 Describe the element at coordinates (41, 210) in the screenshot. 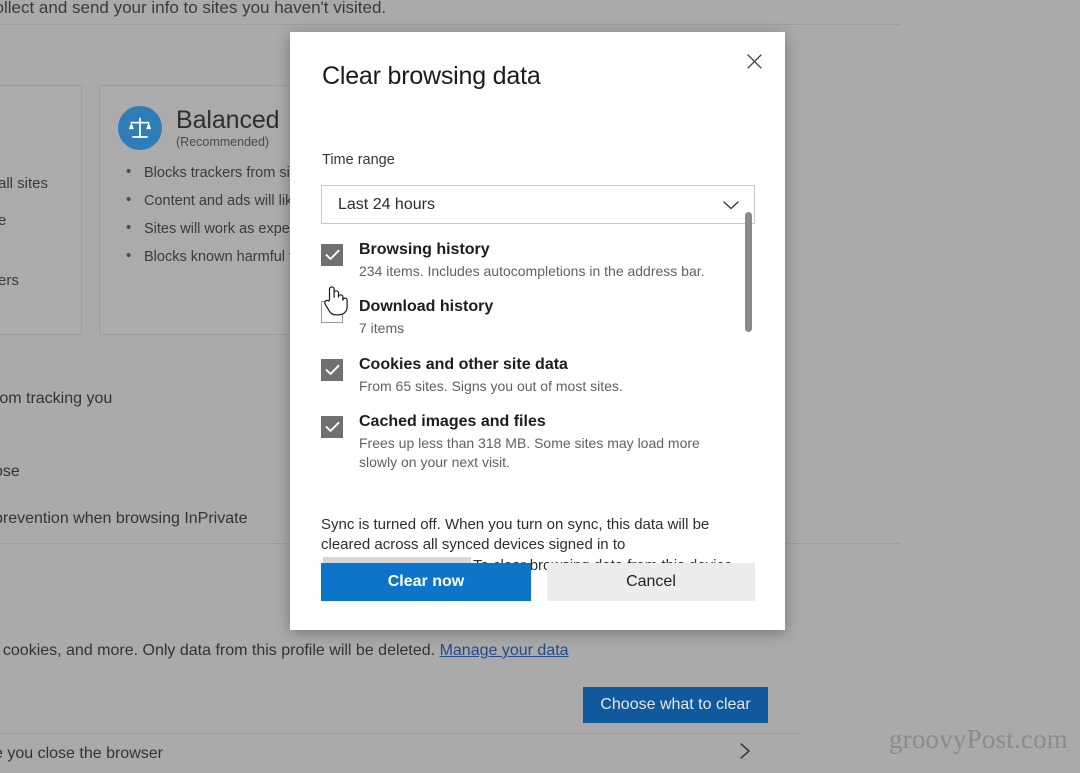

I see `tracking-card-strict` at that location.